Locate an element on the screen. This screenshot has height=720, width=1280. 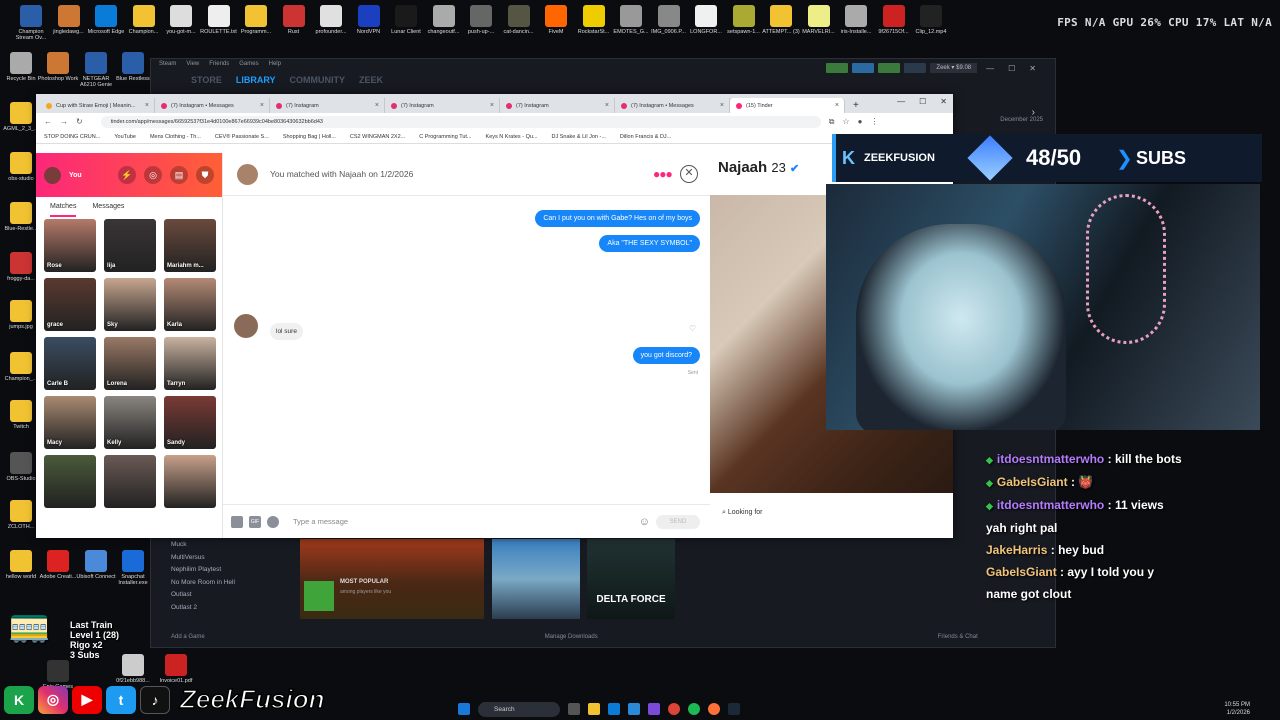
emoji-icon: ☺ is located at coordinates (644, 522).